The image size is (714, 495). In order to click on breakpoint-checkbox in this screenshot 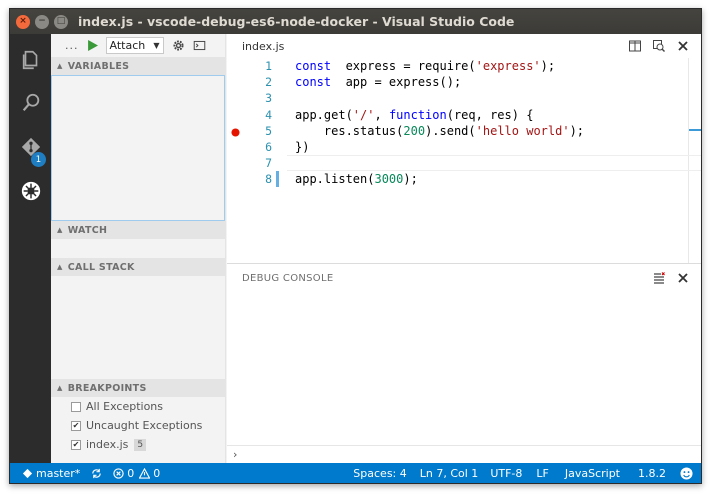, I will do `click(76, 406)`.